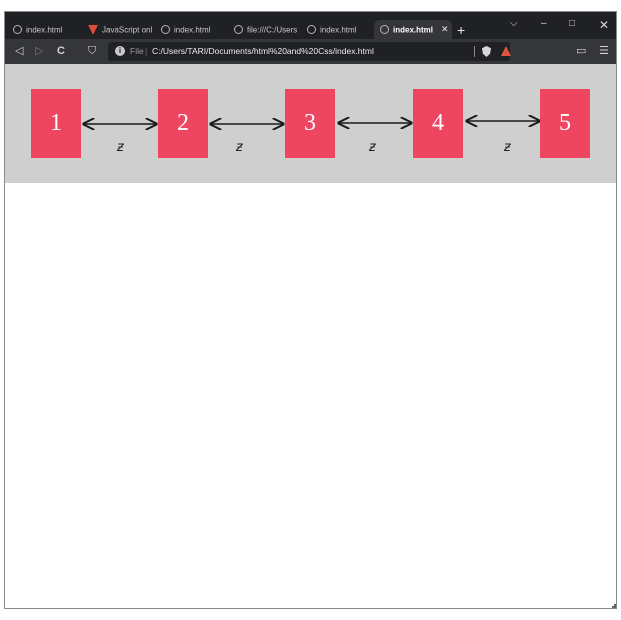 The image size is (621, 620). What do you see at coordinates (604, 51) in the screenshot?
I see `menu-icon: ☰` at bounding box center [604, 51].